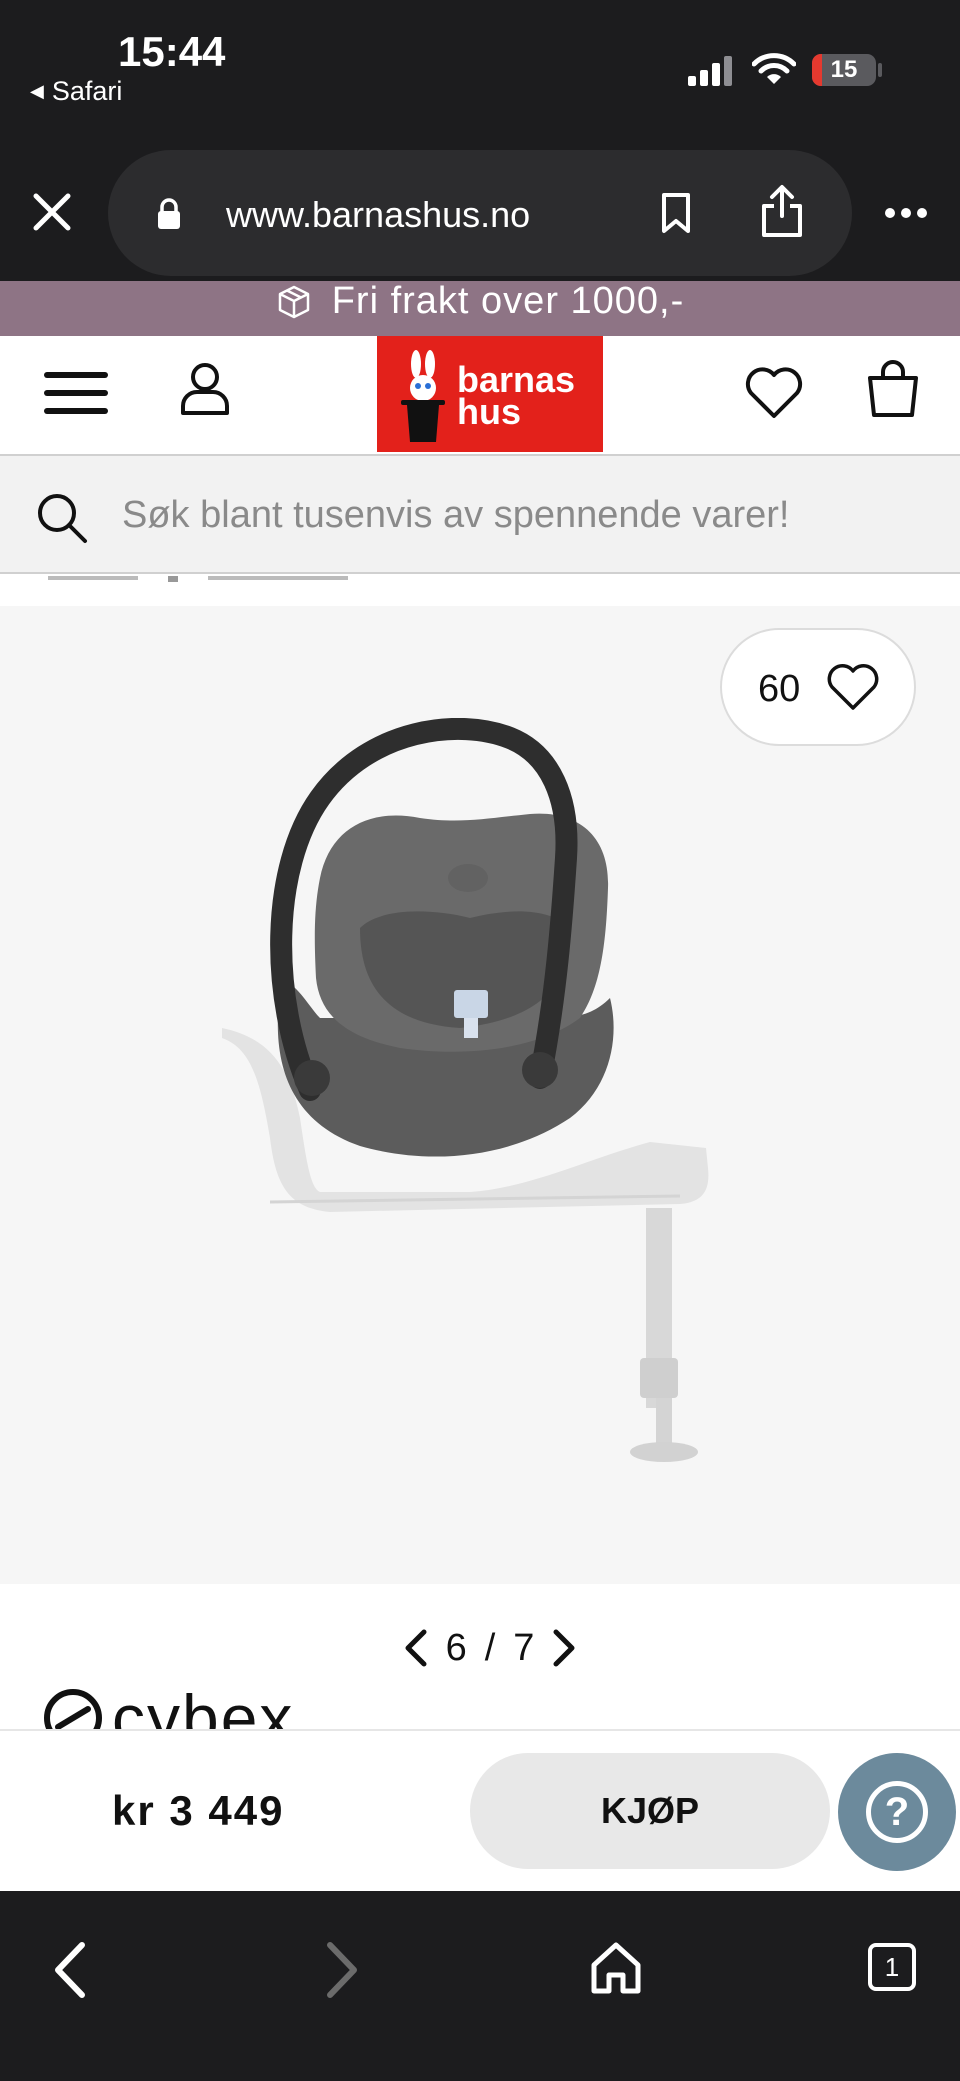  What do you see at coordinates (676, 213) in the screenshot?
I see `bookmark-icon` at bounding box center [676, 213].